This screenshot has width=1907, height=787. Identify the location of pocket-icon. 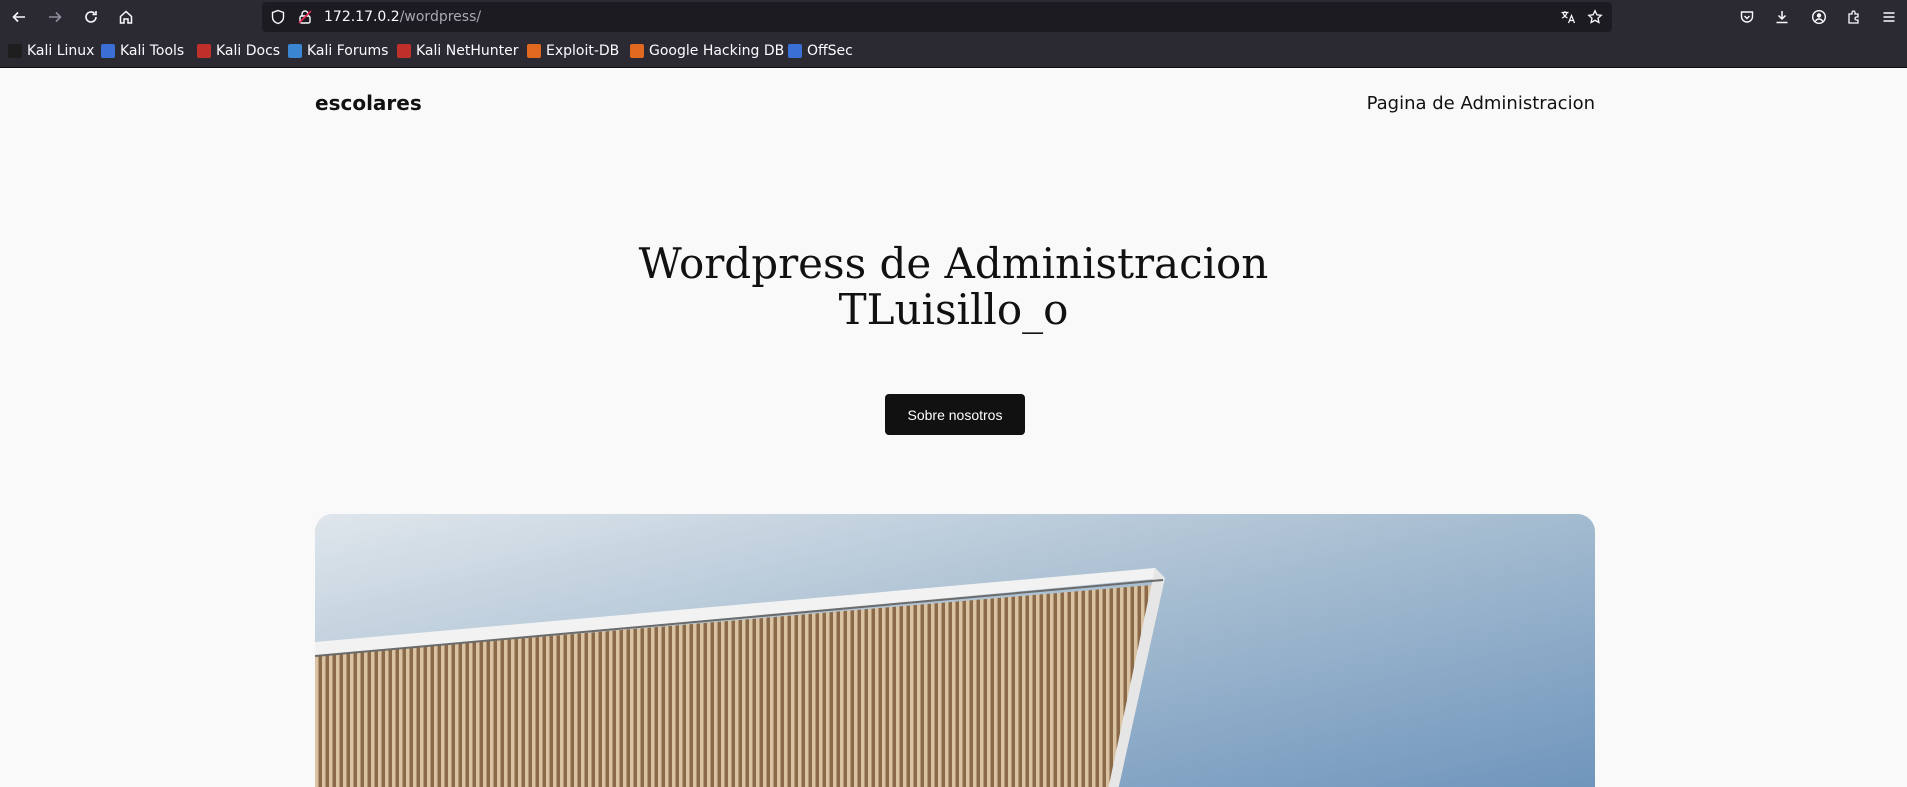
(1747, 17).